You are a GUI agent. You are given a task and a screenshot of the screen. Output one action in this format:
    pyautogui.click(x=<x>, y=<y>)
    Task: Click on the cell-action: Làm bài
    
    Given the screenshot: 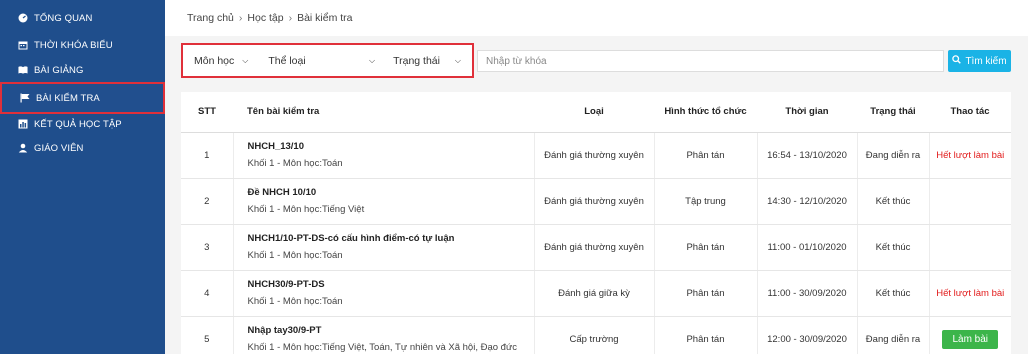 What is the action you would take?
    pyautogui.click(x=969, y=335)
    